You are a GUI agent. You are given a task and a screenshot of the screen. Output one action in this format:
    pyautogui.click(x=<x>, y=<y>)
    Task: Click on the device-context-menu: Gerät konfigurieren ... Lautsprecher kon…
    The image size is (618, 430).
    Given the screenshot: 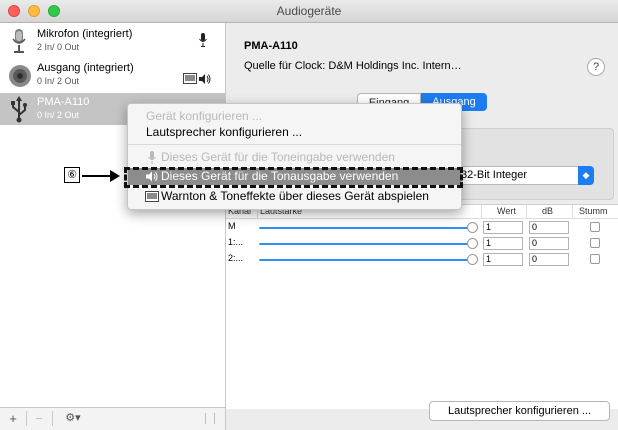 What is the action you would take?
    pyautogui.click(x=294, y=156)
    